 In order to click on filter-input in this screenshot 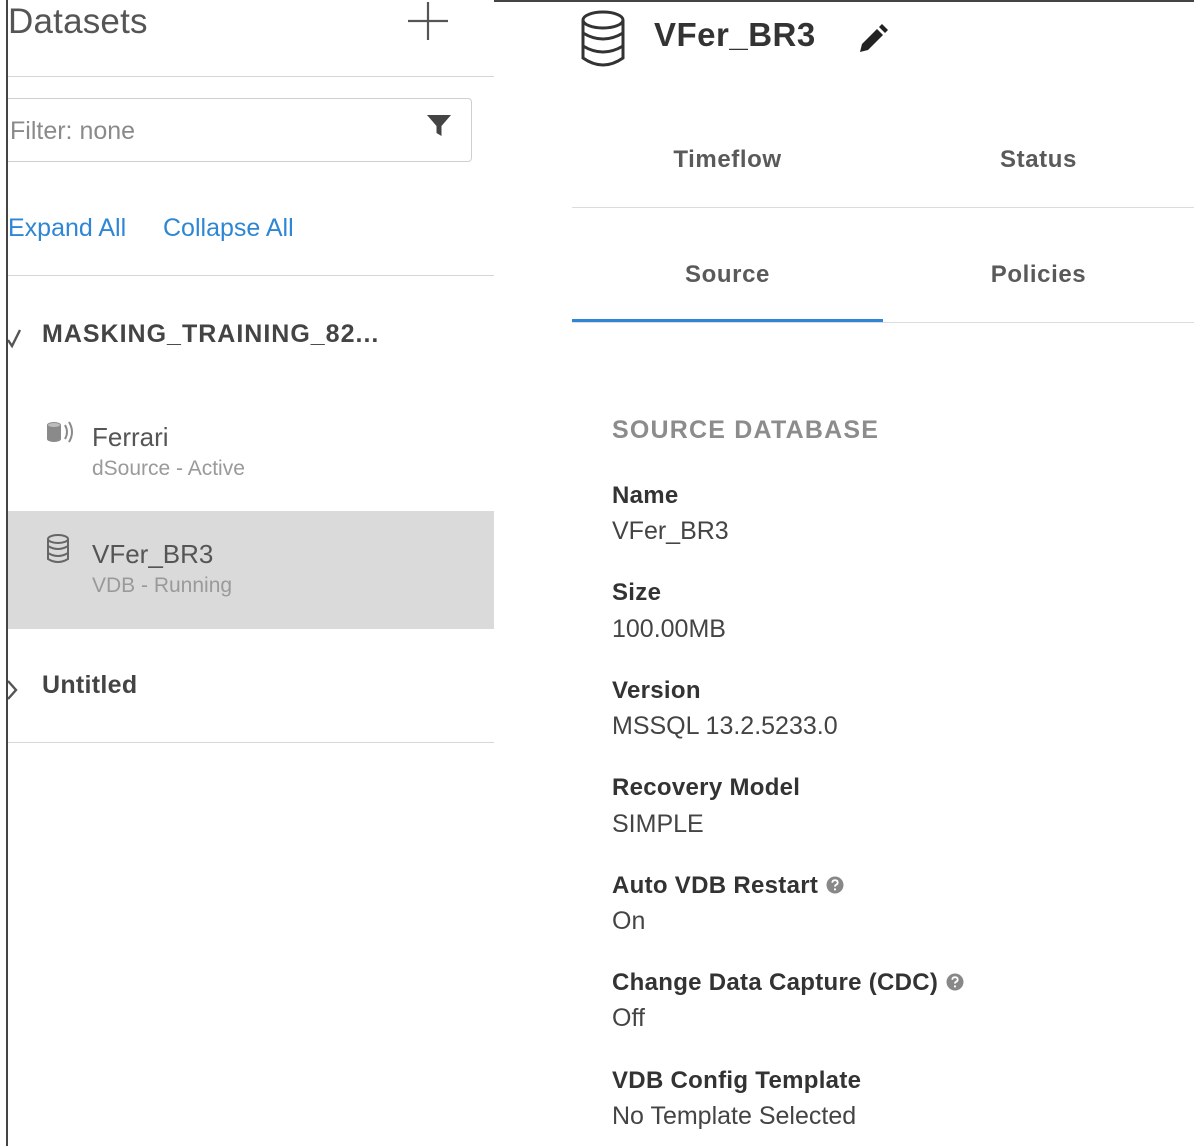, I will do `click(205, 131)`.